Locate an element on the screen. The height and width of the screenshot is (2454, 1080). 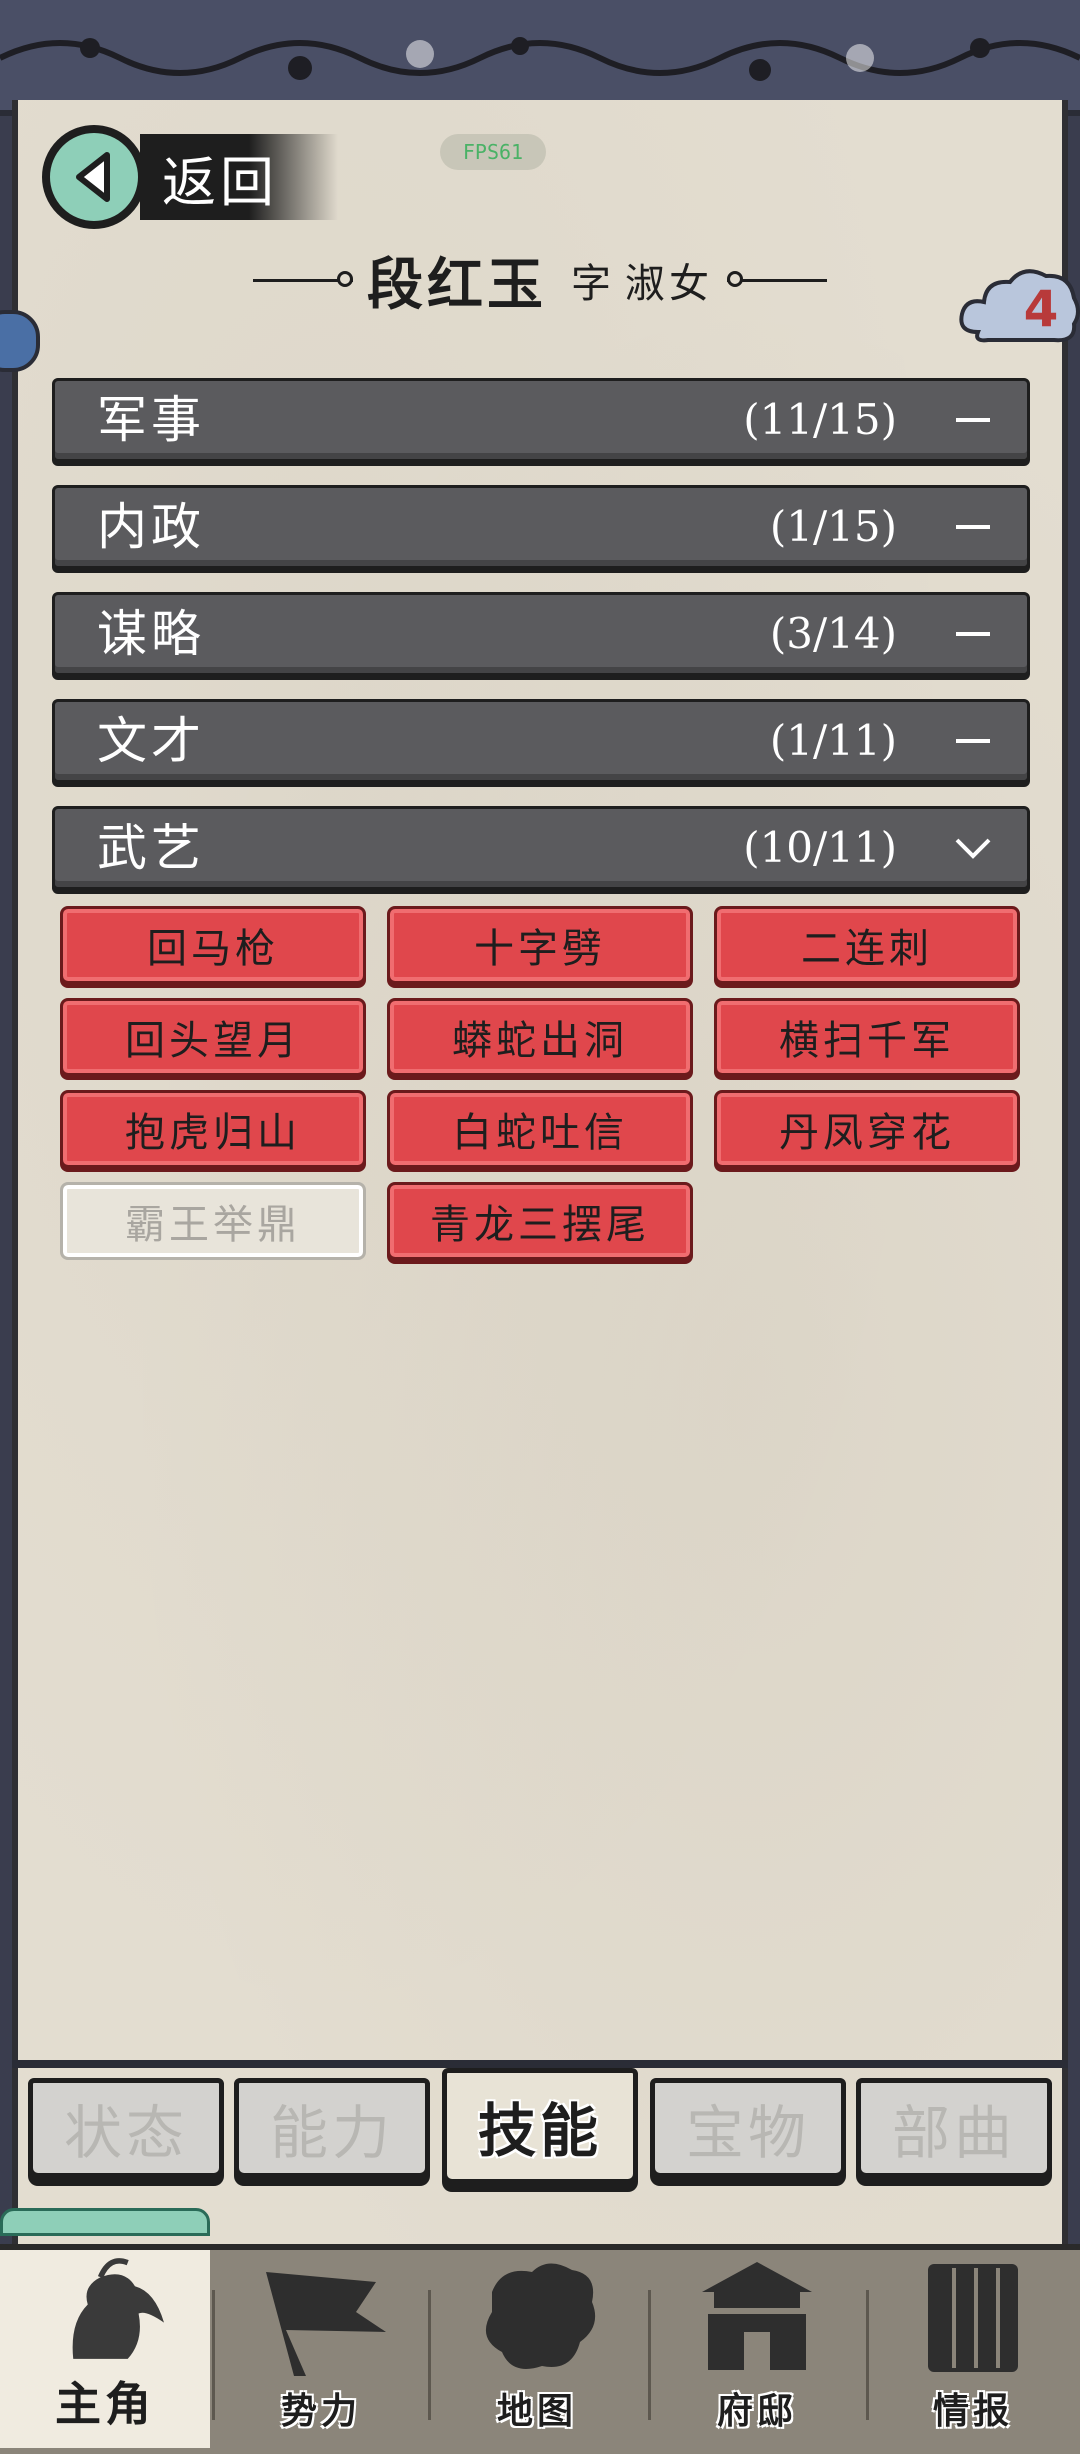
category-bar-strategy: 谋略 (3/14) is located at coordinates (541, 634).